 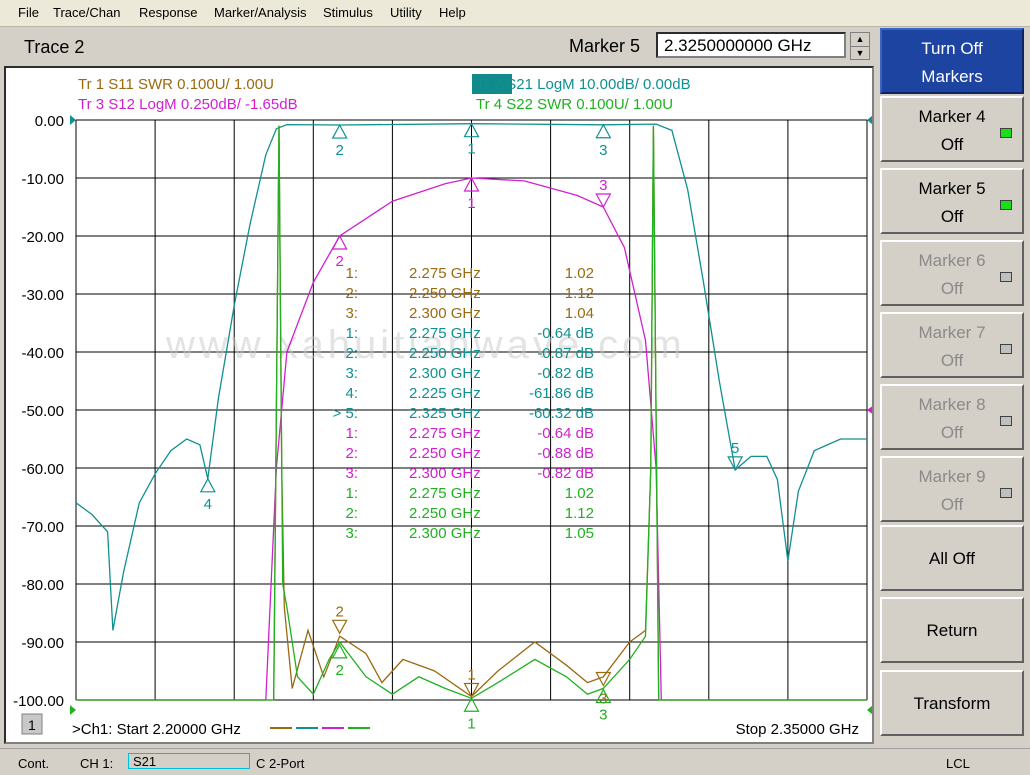 I want to click on y-tick-label: -30.00, so click(x=42, y=295).